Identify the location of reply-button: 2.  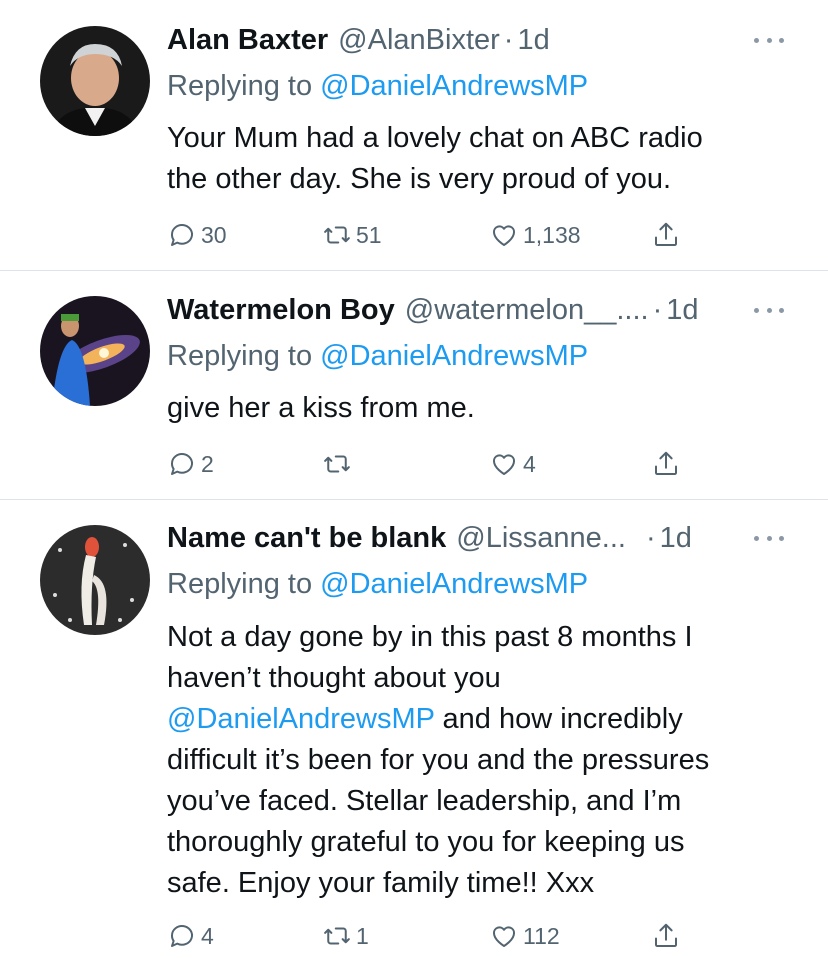
(190, 464).